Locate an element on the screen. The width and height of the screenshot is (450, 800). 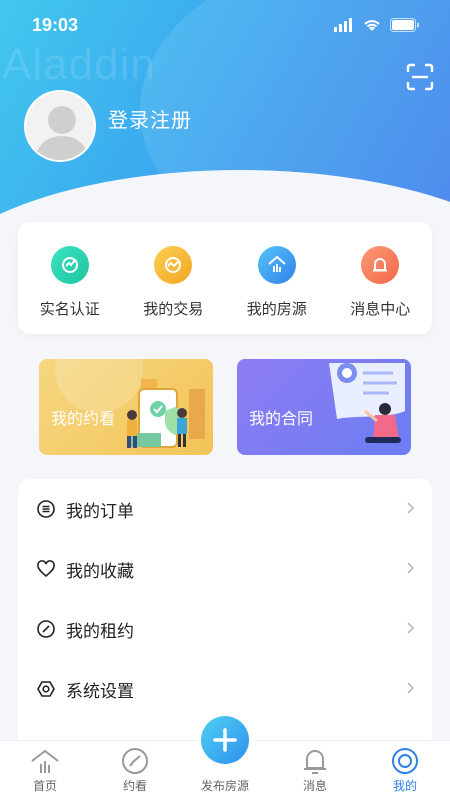
my-contracts-card: 我的合同 is located at coordinates (324, 407).